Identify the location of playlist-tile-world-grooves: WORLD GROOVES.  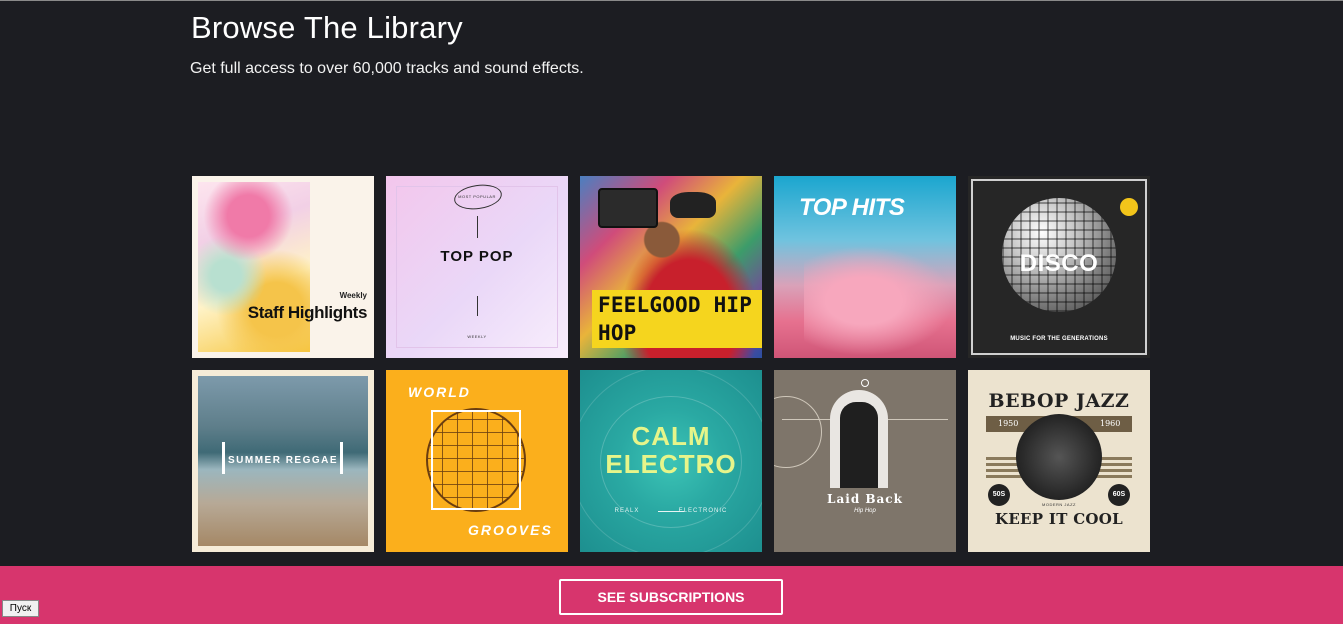
(477, 461).